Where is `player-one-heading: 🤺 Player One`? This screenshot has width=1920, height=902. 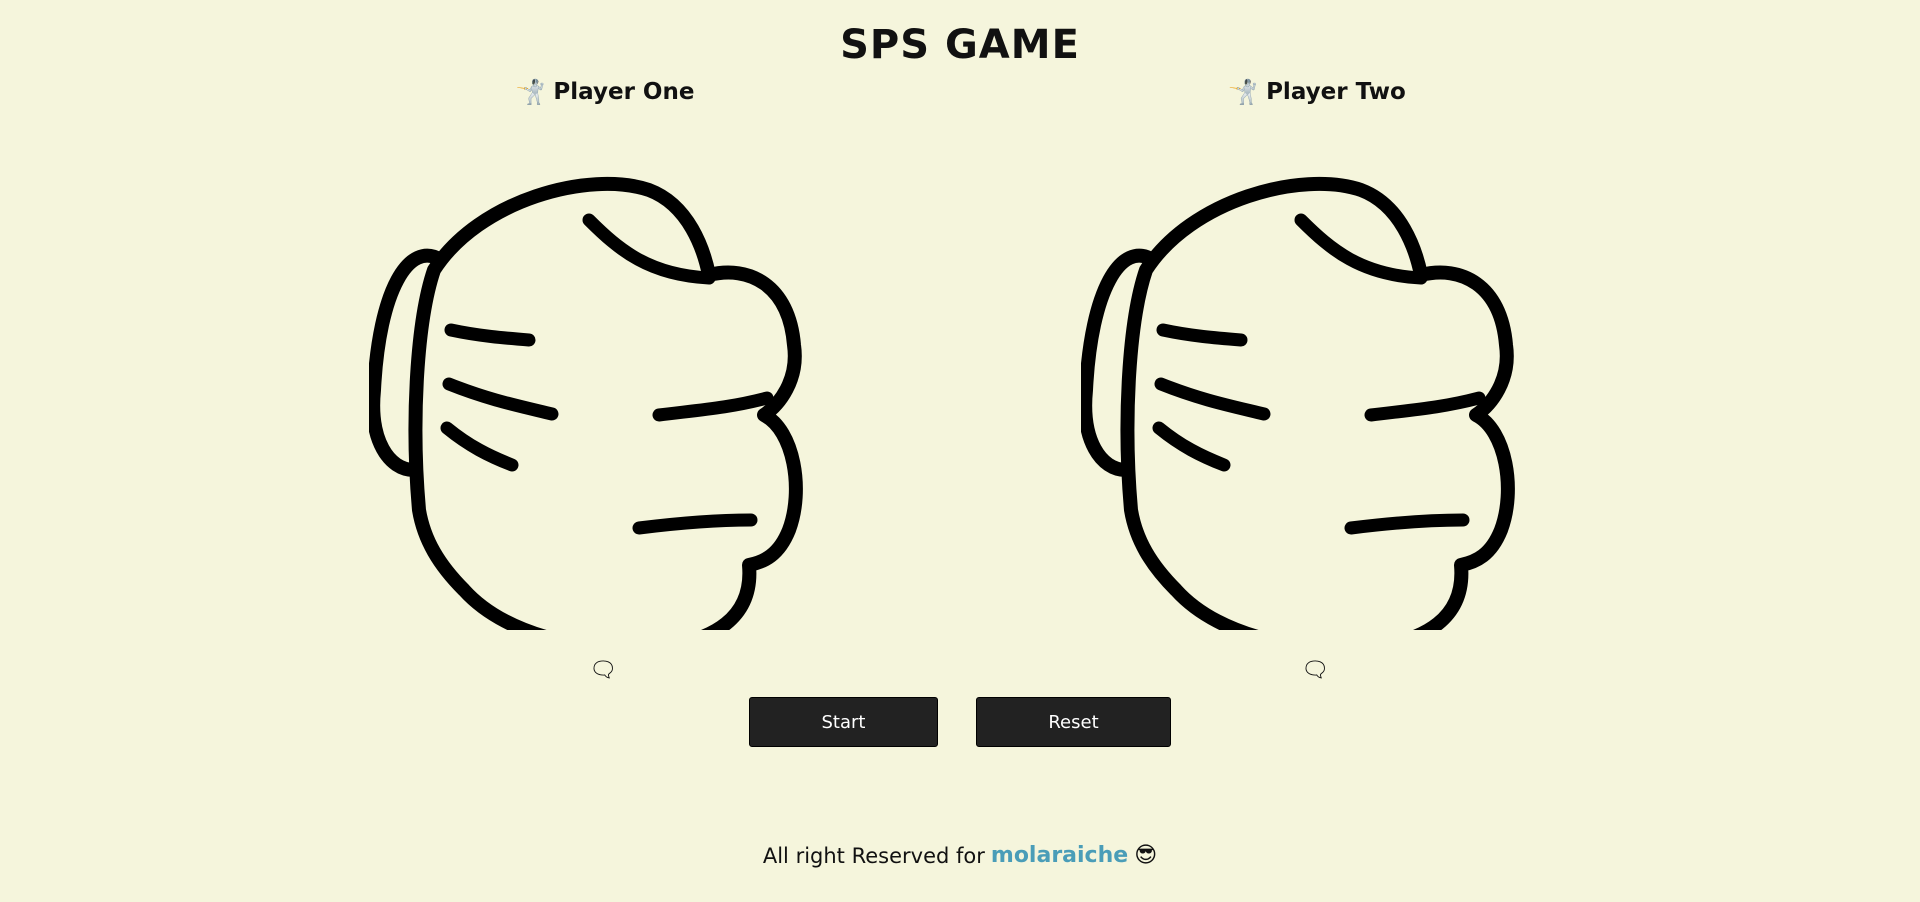 player-one-heading: 🤺 Player One is located at coordinates (605, 92).